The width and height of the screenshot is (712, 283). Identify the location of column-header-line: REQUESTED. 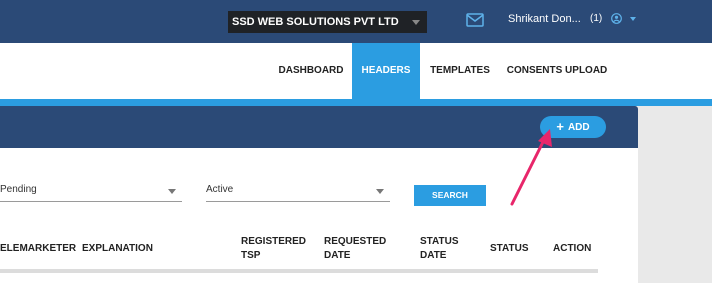
(355, 241).